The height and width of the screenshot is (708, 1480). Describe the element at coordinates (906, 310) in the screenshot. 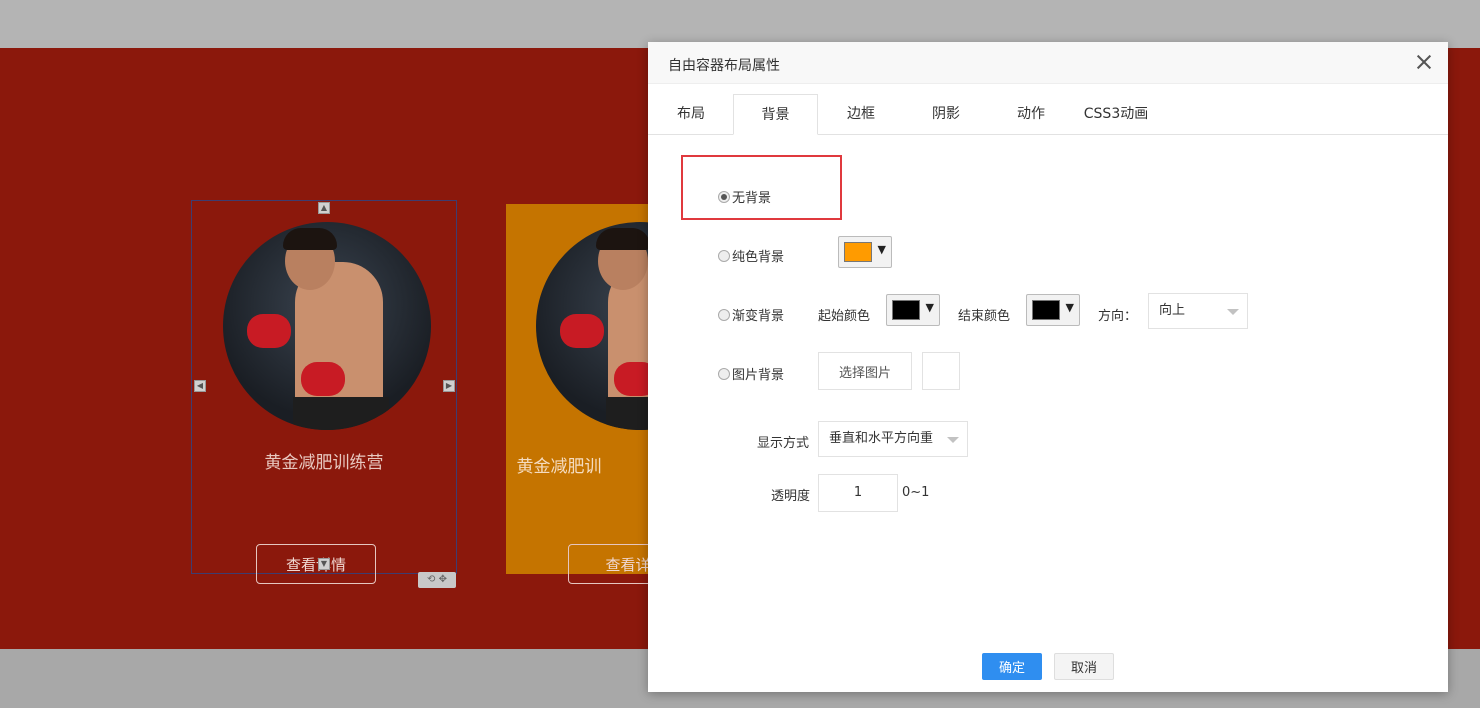

I see `gradient-start-fill` at that location.